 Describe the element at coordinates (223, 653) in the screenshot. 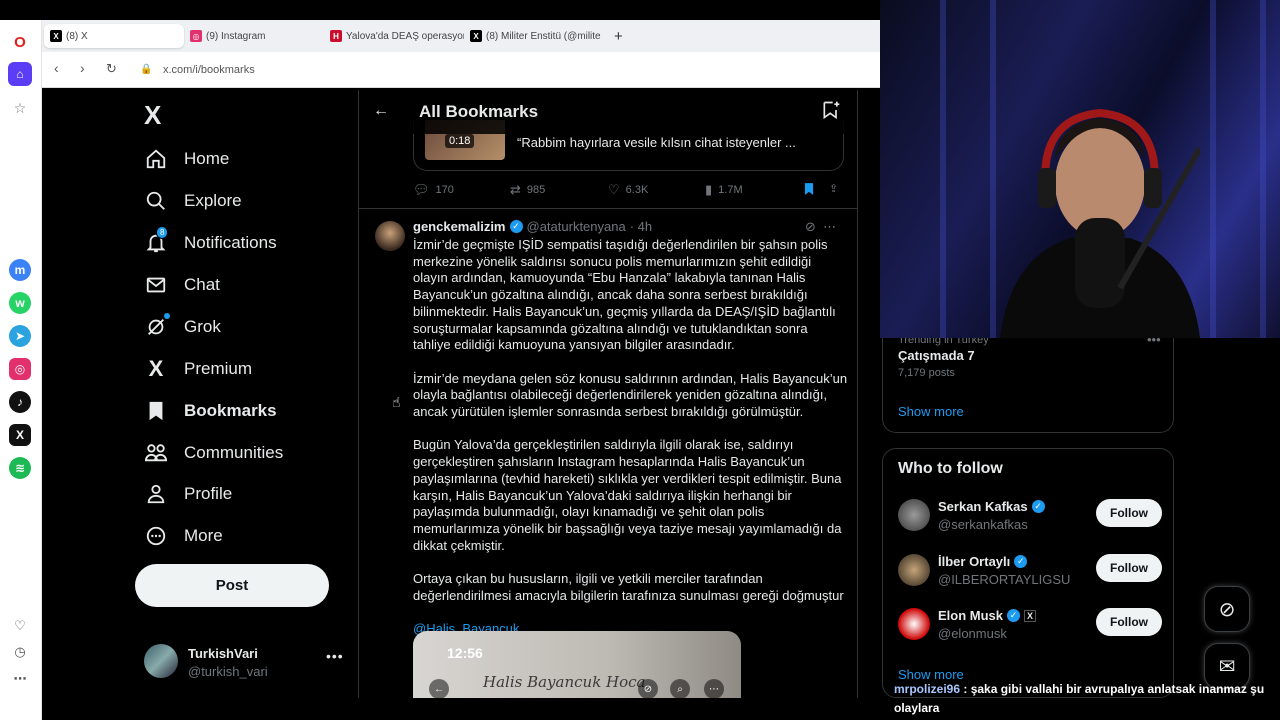

I see `account-name: TurkishVari` at that location.